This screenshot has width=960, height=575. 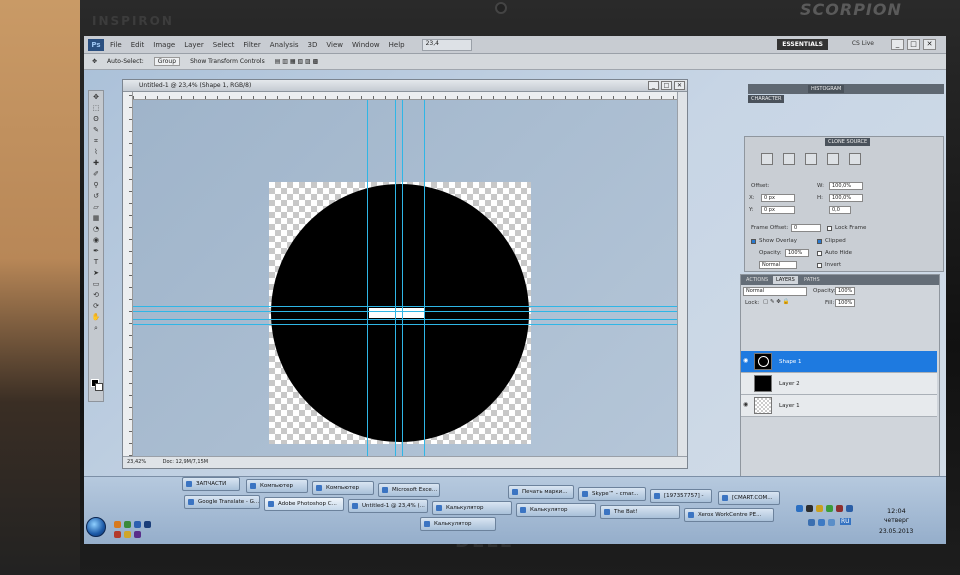 What do you see at coordinates (753, 241) in the screenshot?
I see `show-overlay-checkbox` at bounding box center [753, 241].